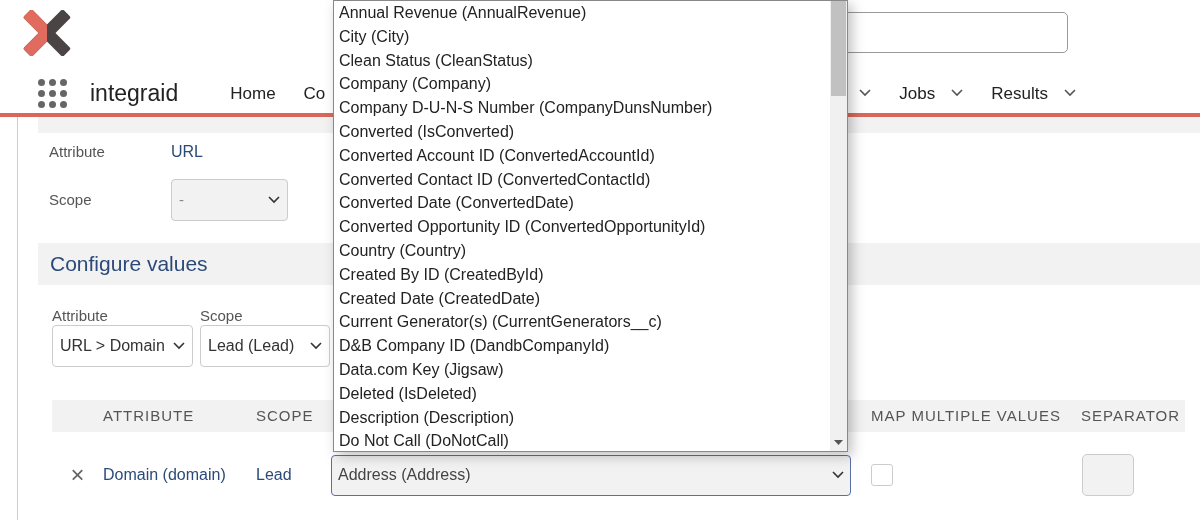 This screenshot has width=1200, height=520. What do you see at coordinates (253, 93) in the screenshot?
I see `nav-link: Home` at bounding box center [253, 93].